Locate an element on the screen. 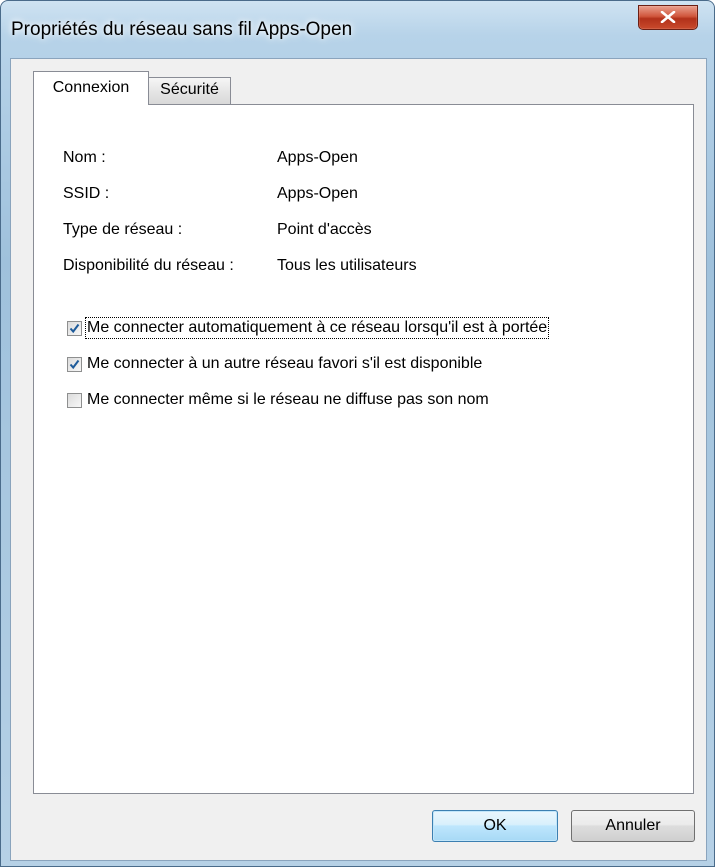  availability-value: Tous les utilisateurs is located at coordinates (347, 265).